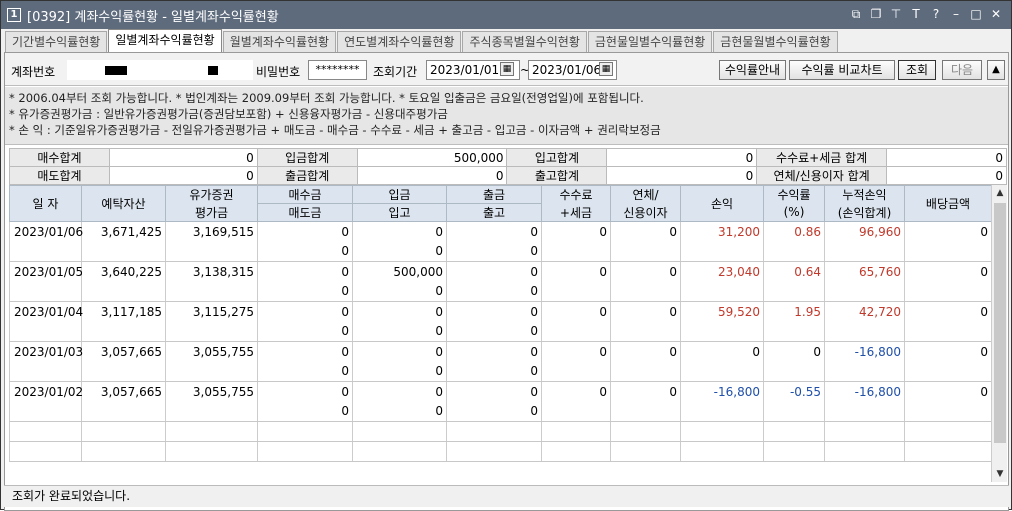  I want to click on col-cum-sub: (손익합계), so click(864, 212).